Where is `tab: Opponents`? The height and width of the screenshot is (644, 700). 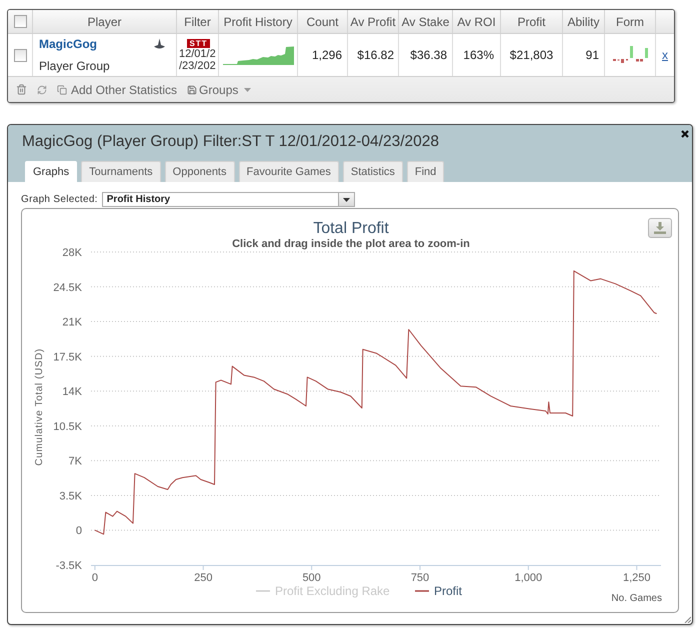
tab: Opponents is located at coordinates (199, 171).